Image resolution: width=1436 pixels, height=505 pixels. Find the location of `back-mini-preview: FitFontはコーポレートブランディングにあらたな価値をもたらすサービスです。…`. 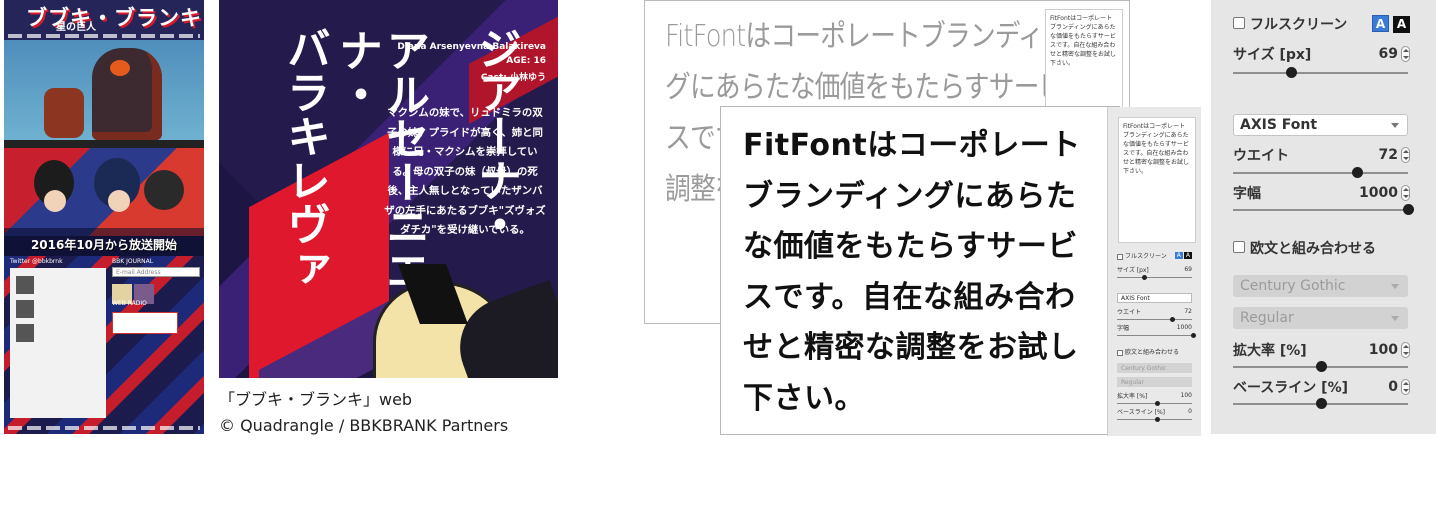

back-mini-preview: FitFontはコーポレートブランディングにあらたな価値をもたらすサービスです。… is located at coordinates (1084, 59).